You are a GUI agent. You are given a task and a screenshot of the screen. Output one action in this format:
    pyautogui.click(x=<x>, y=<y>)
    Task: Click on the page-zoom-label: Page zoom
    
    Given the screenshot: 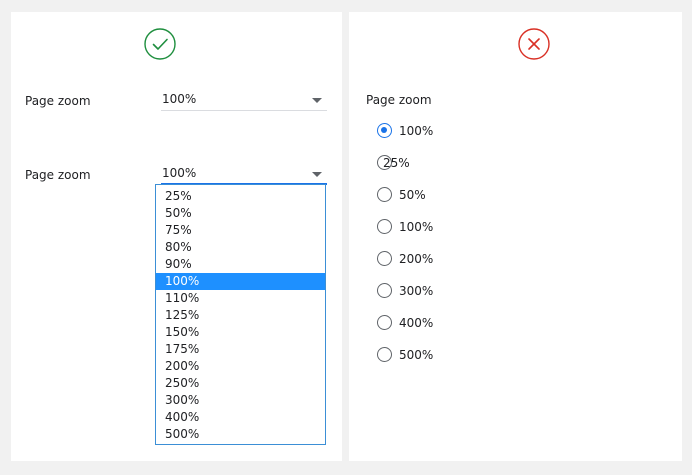 What is the action you would take?
    pyautogui.click(x=58, y=101)
    